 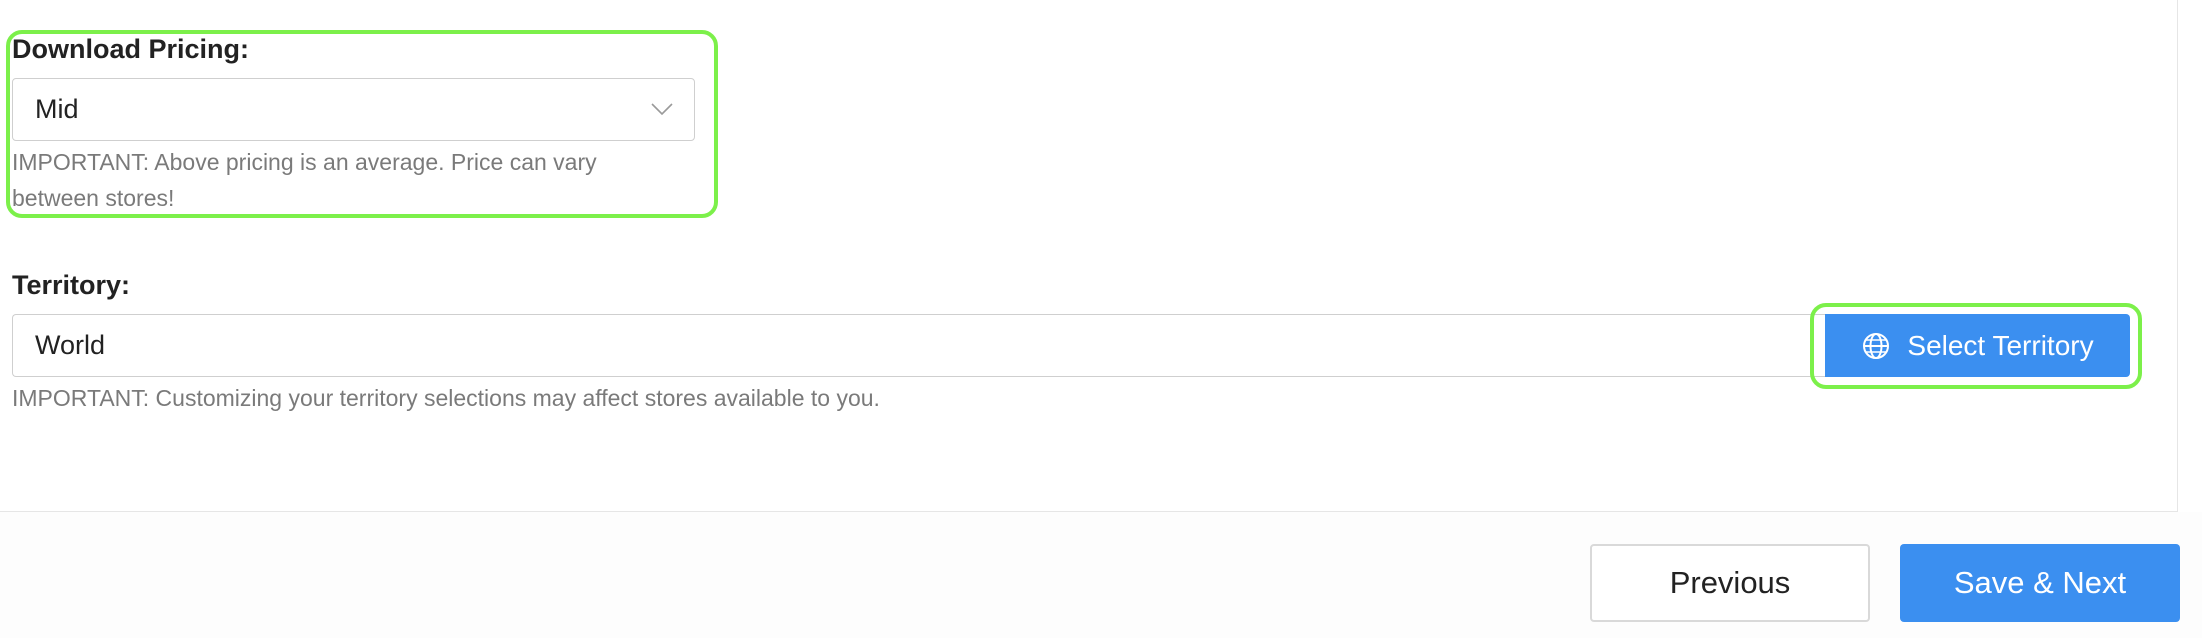 What do you see at coordinates (662, 109) in the screenshot?
I see `chevron-down-icon` at bounding box center [662, 109].